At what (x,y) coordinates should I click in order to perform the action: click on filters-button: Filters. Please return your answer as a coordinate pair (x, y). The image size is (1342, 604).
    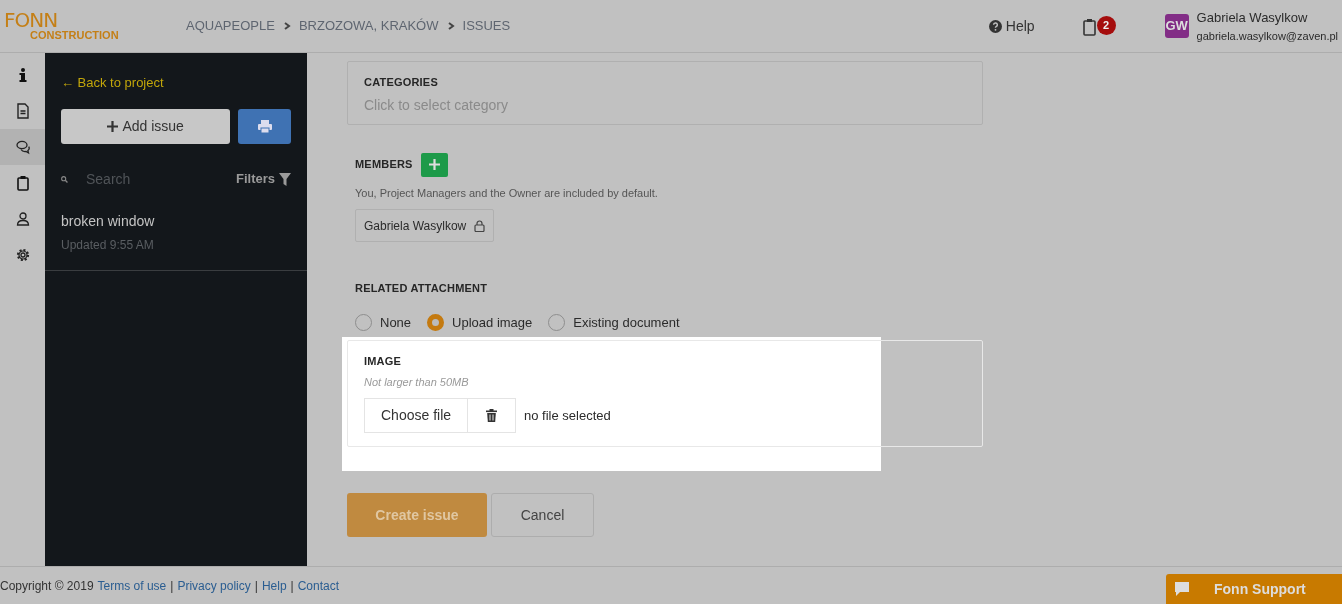
    Looking at the image, I should click on (263, 179).